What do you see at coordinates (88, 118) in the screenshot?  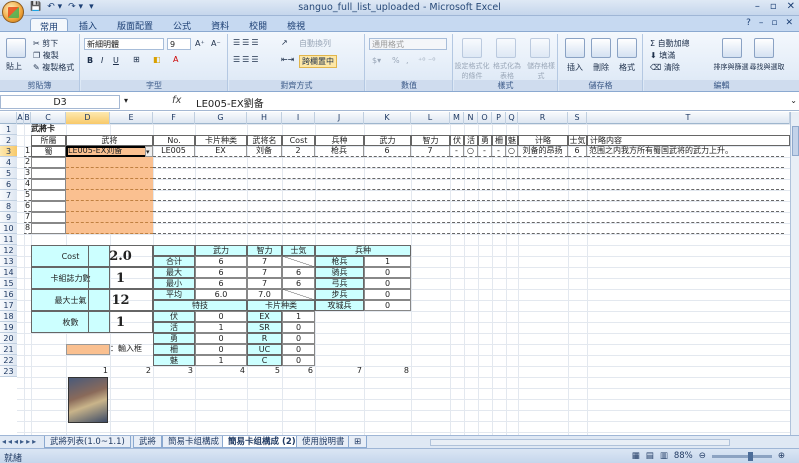 I see `column-header-d: D` at bounding box center [88, 118].